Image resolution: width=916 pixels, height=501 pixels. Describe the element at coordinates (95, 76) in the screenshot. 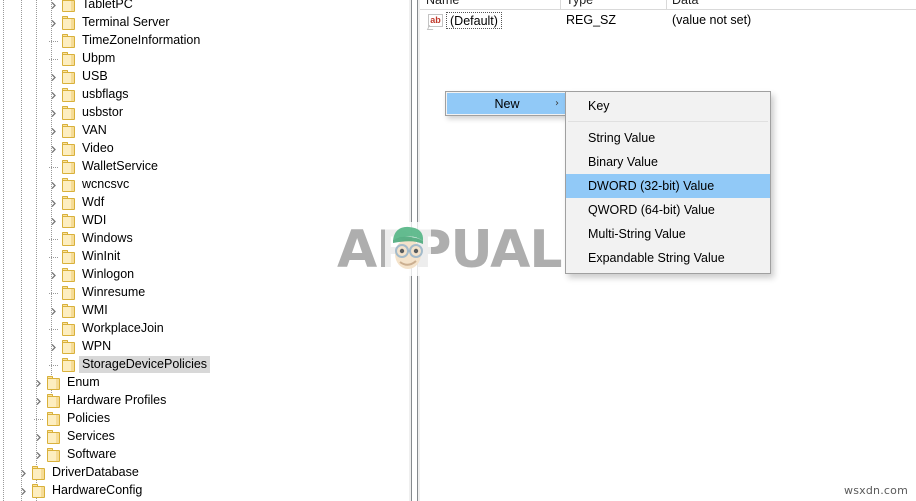

I see `sidebar-item-label: USB` at that location.